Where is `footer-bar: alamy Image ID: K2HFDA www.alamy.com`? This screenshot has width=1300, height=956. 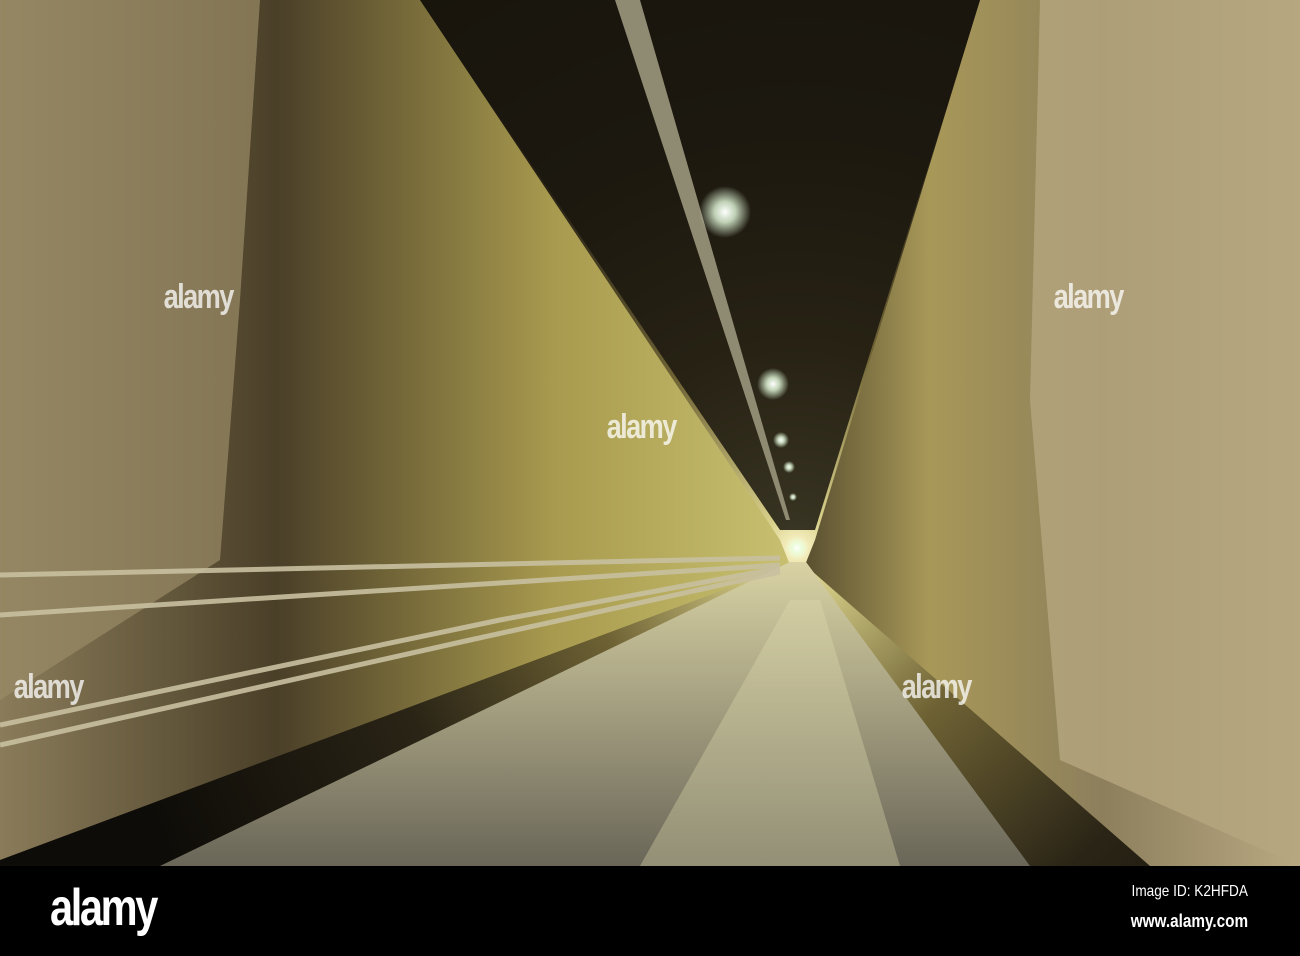 footer-bar: alamy Image ID: K2HFDA www.alamy.com is located at coordinates (650, 911).